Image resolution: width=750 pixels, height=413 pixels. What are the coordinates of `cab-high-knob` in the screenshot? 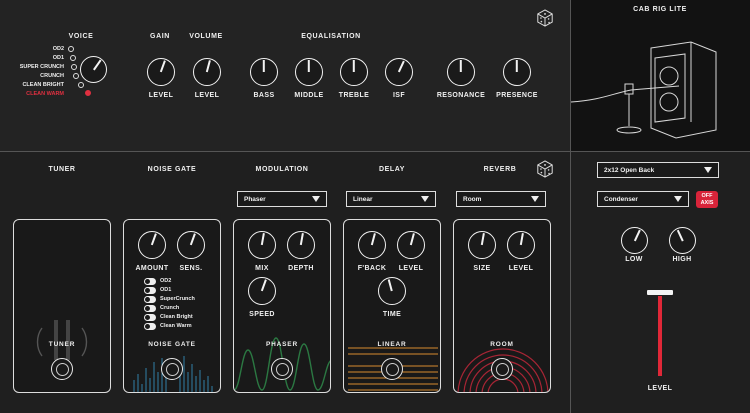 It's located at (682, 240).